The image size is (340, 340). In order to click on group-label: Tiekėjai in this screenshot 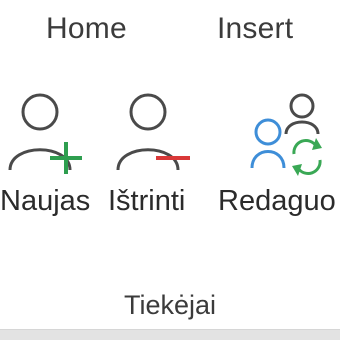, I will do `click(170, 305)`.